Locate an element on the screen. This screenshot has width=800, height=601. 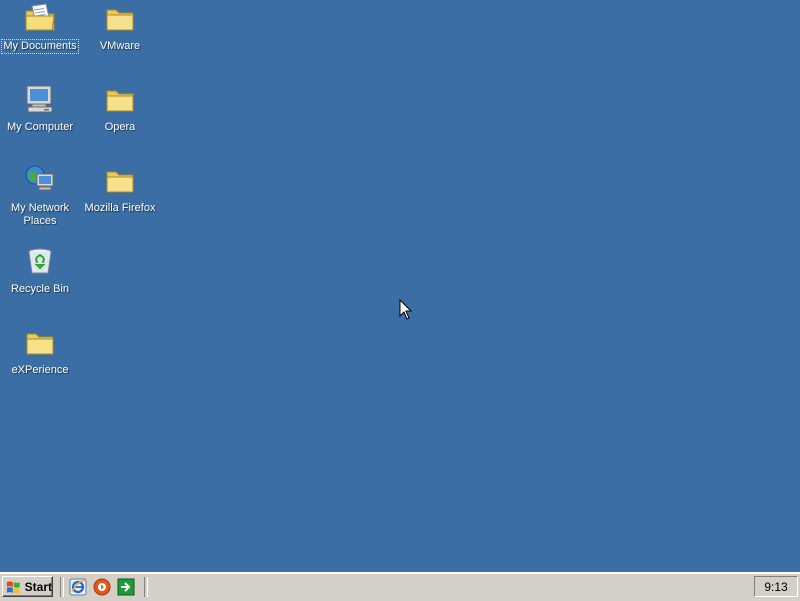
network-places-icon is located at coordinates (39, 178).